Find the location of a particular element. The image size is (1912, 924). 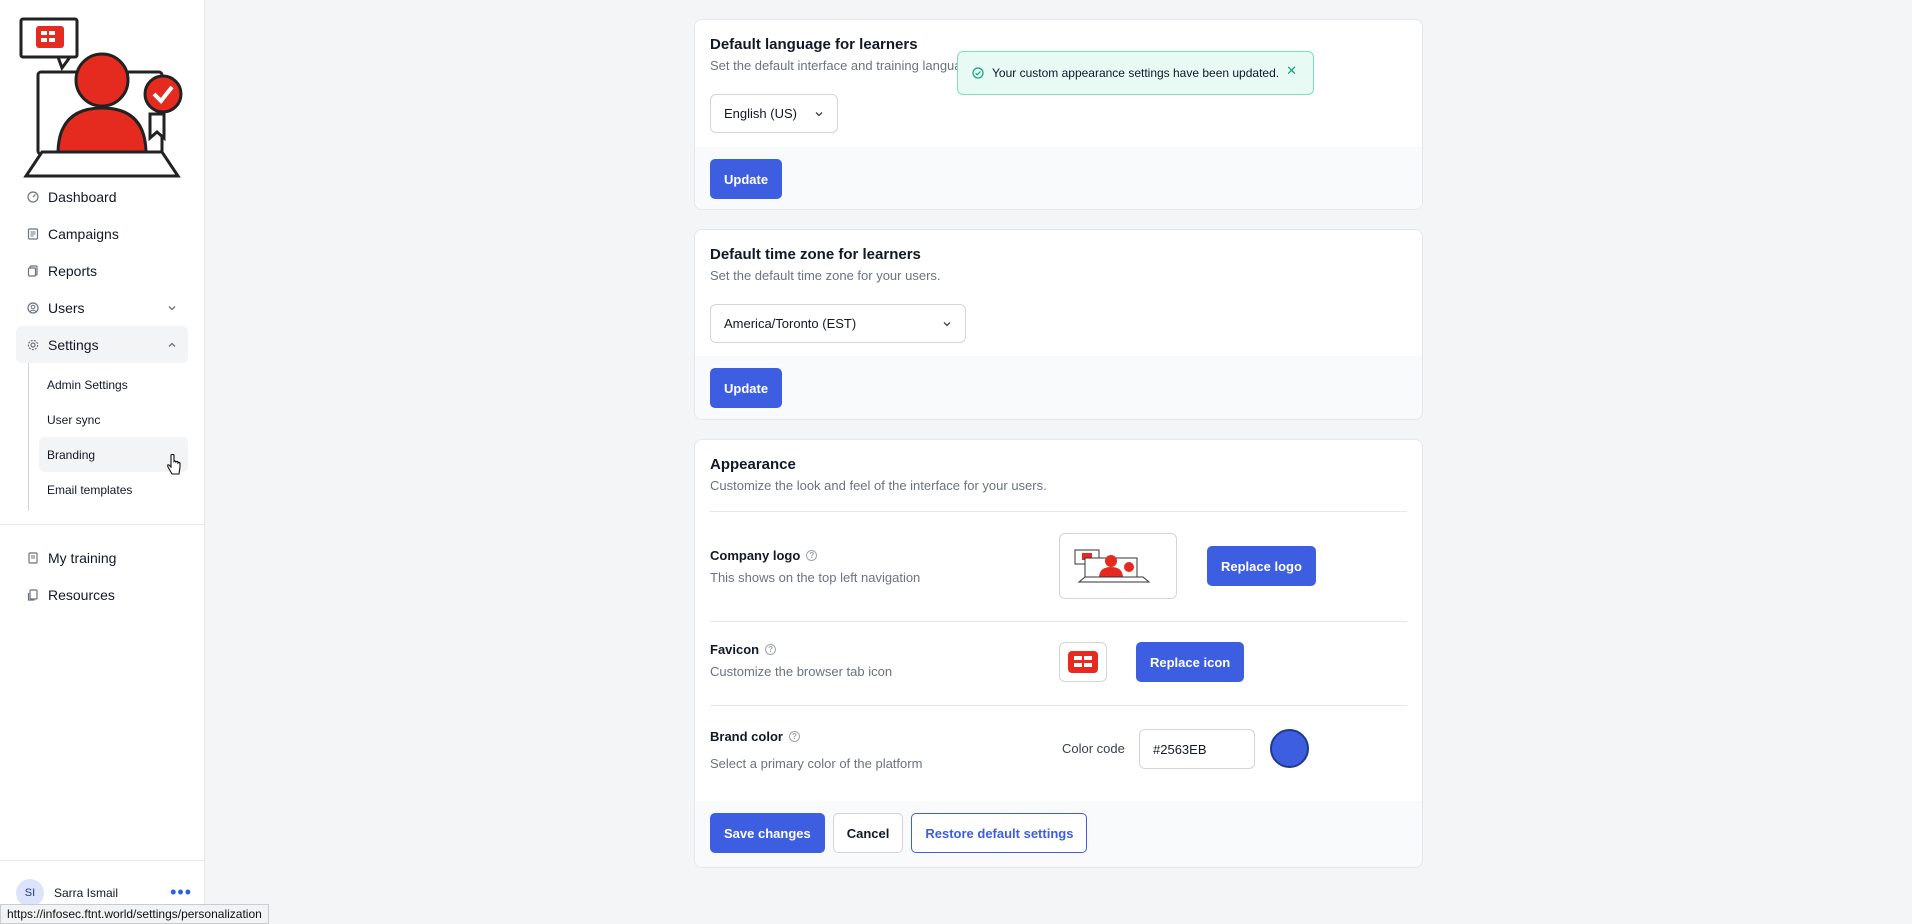

sidebar-item-my-training: My training is located at coordinates (102, 557).